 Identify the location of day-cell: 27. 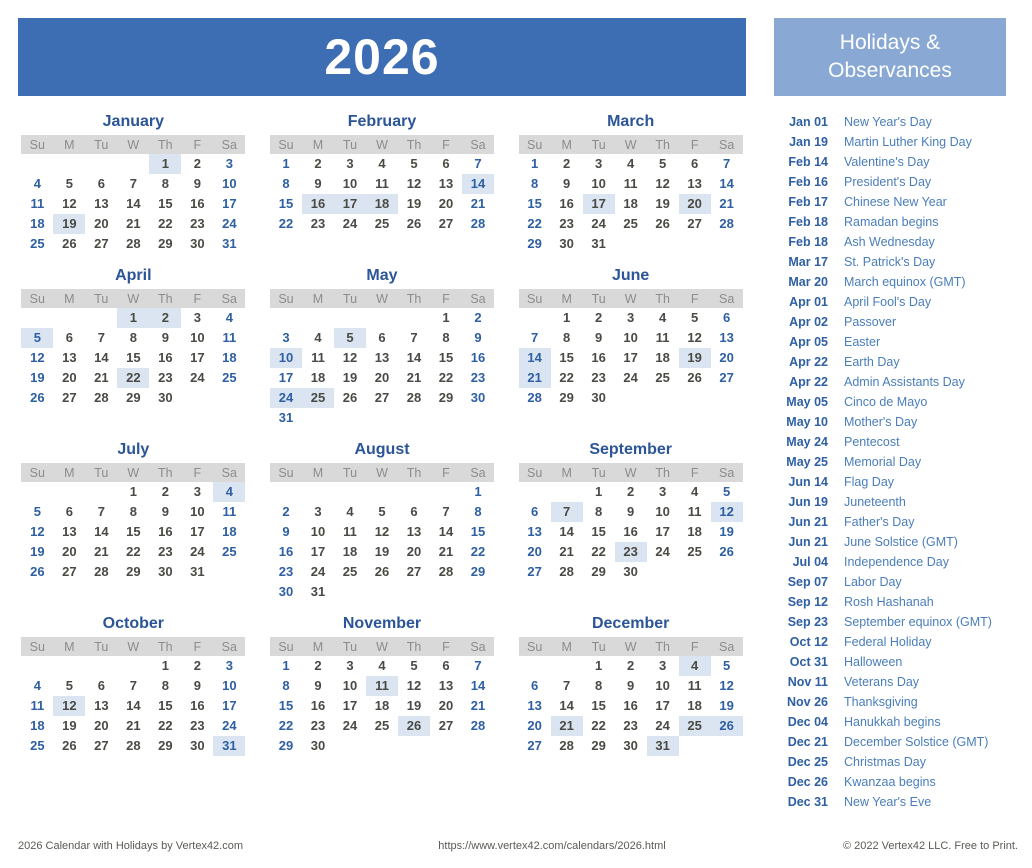
(535, 746).